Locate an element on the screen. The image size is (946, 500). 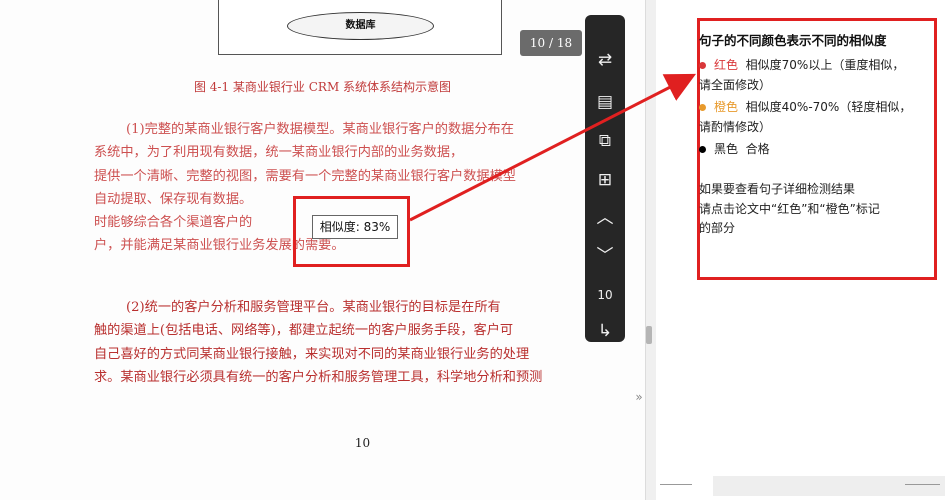
legend-item-orange: 橙色 相似度40%-70%（轻度相似， 请酌情修改） is located at coordinates (805, 117).